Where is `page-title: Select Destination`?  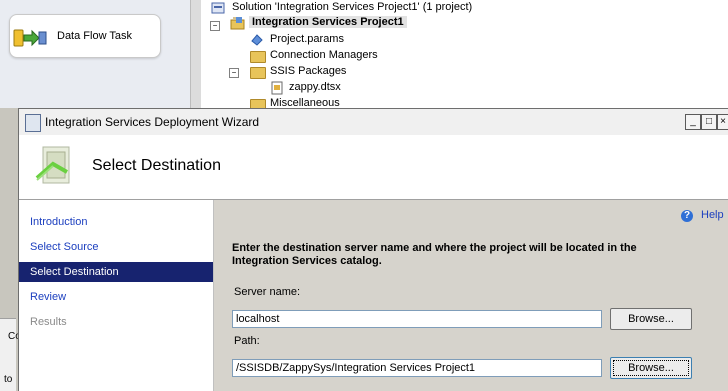 page-title: Select Destination is located at coordinates (156, 165).